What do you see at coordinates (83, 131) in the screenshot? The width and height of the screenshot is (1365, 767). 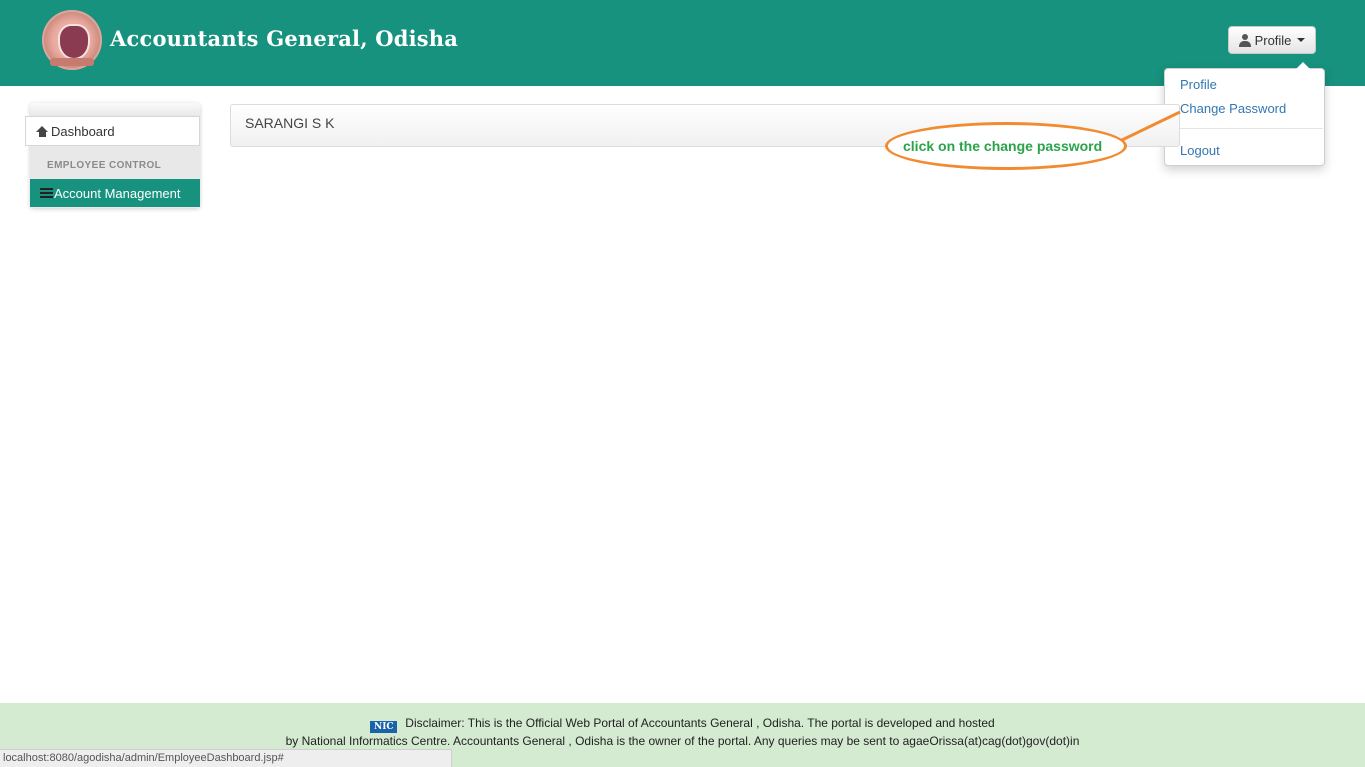 I see `sidebar-item-label: Dashboard` at bounding box center [83, 131].